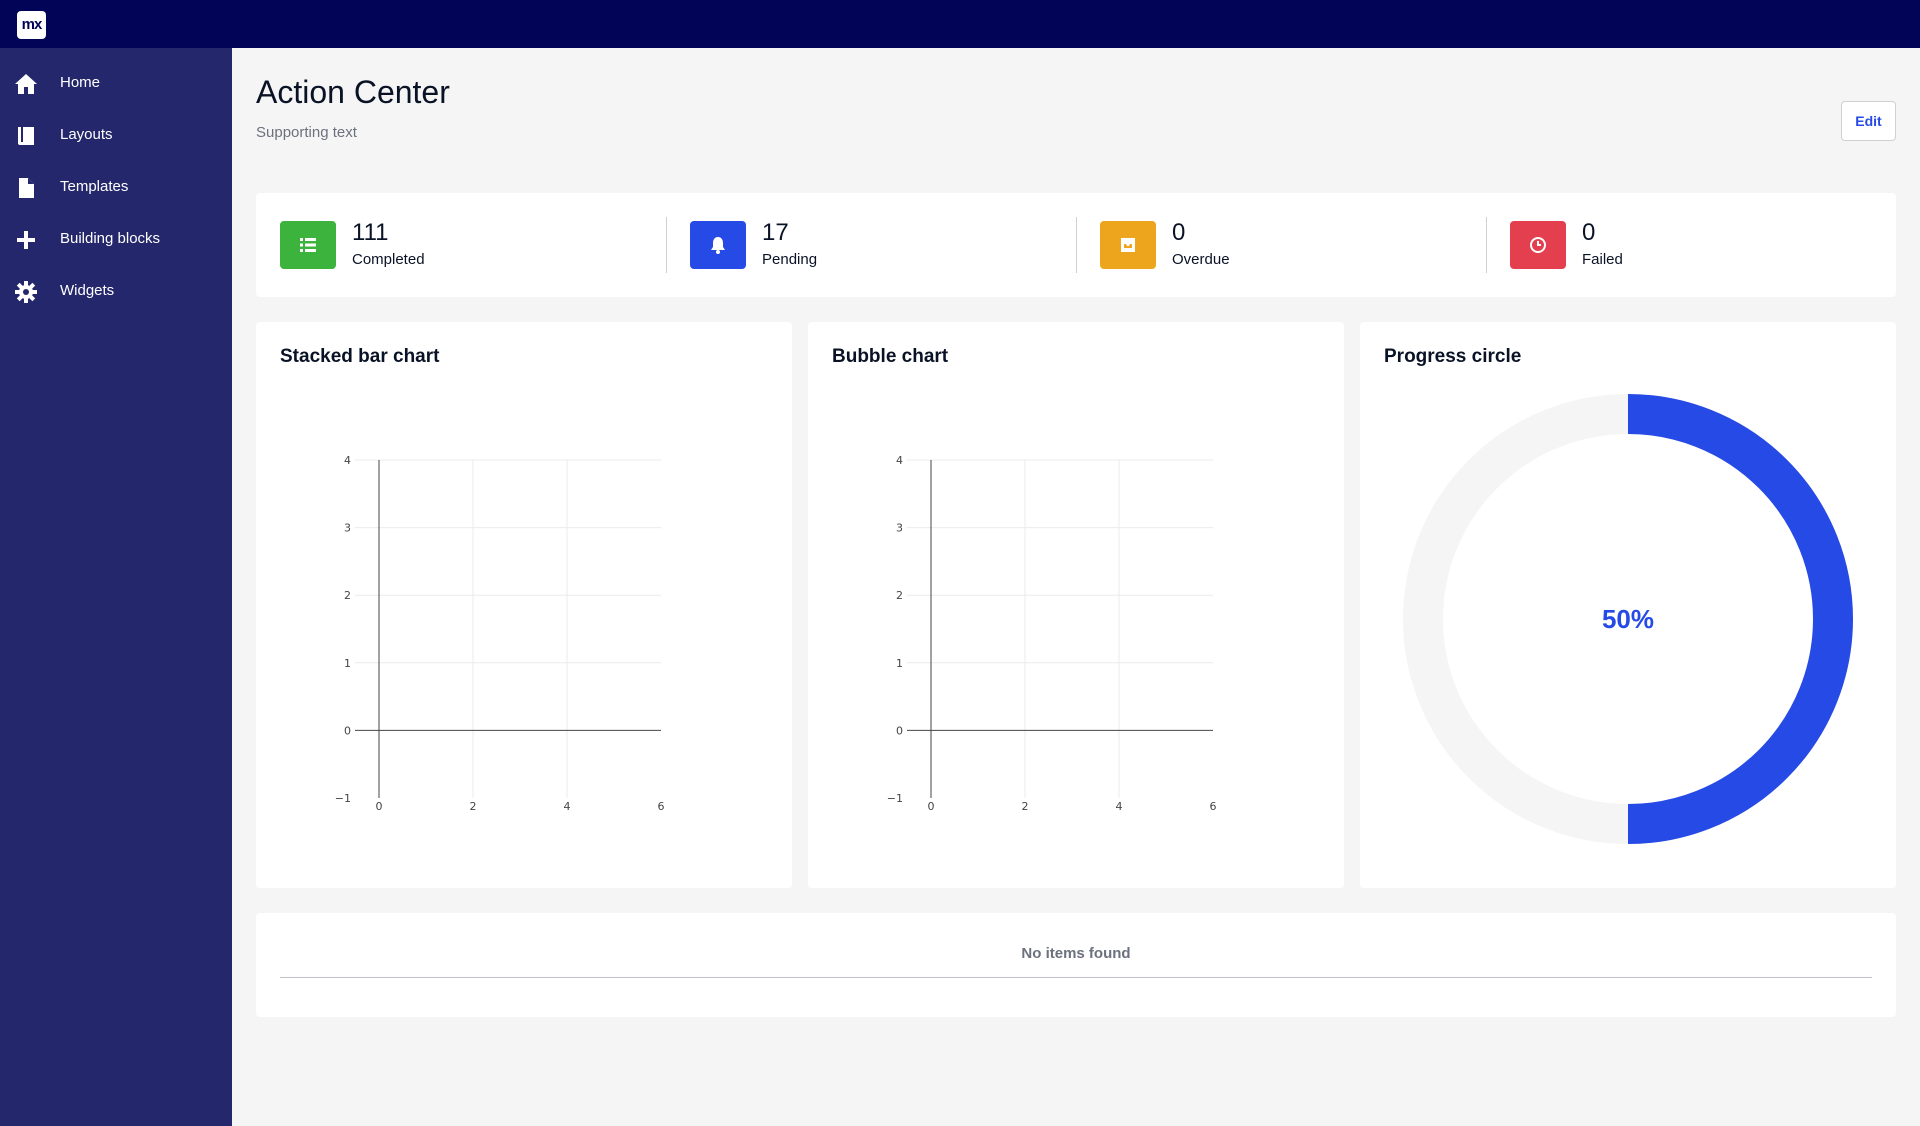 This screenshot has width=1920, height=1126. What do you see at coordinates (1201, 259) in the screenshot?
I see `stat-label: Overdue` at bounding box center [1201, 259].